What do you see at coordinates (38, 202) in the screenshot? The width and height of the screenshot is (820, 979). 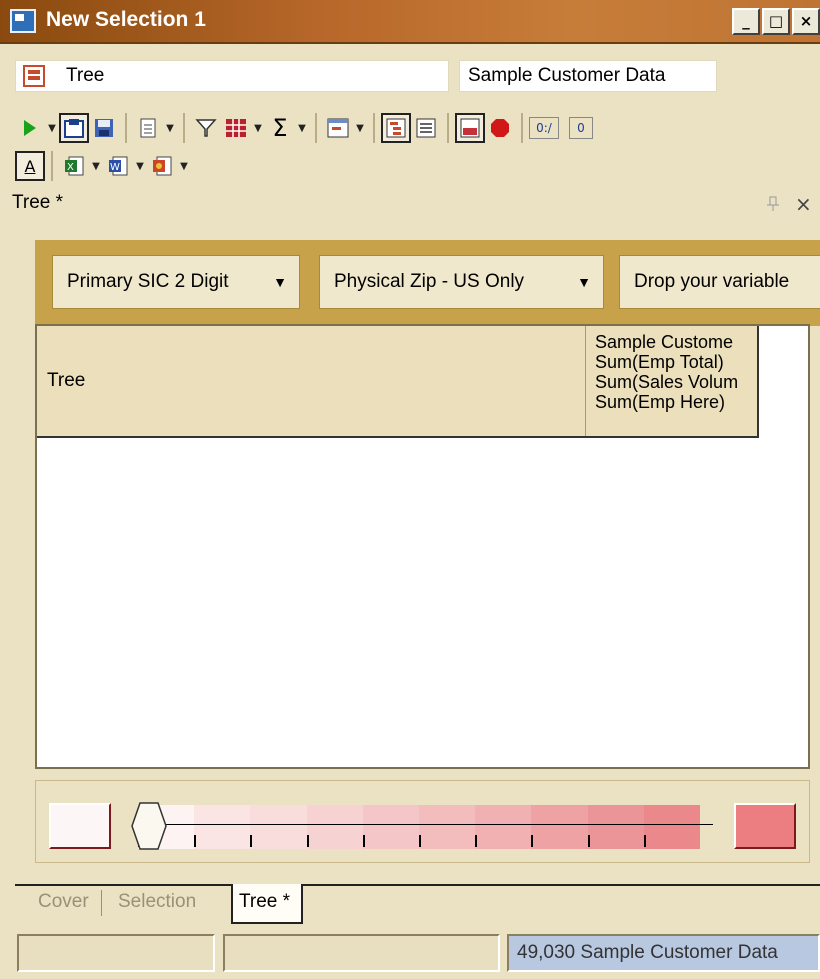 I see `panel-title: Tree *` at bounding box center [38, 202].